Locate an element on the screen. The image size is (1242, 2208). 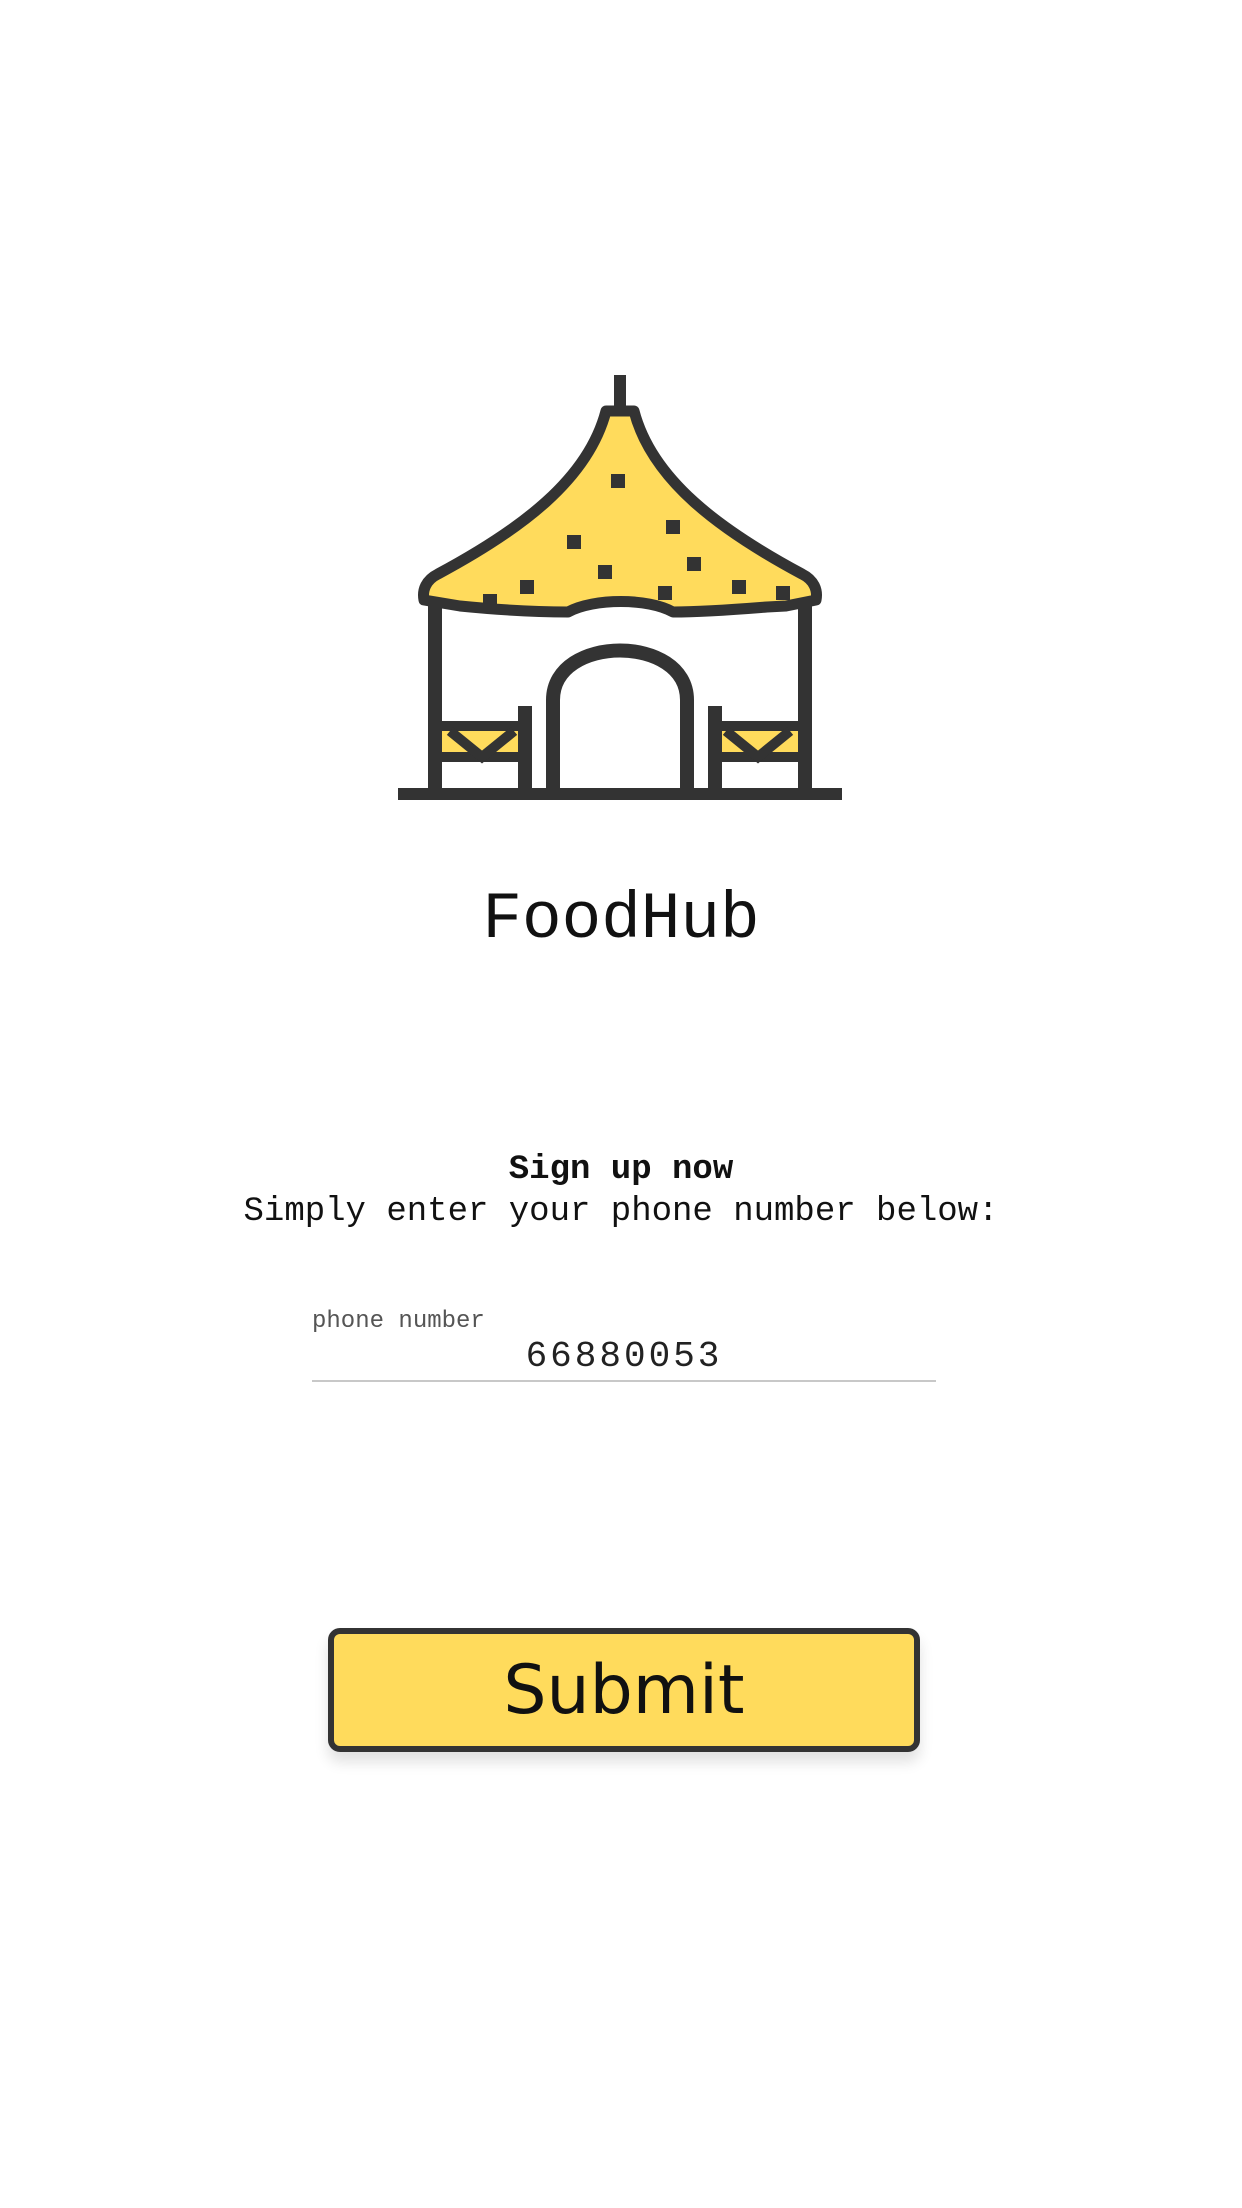
app-title: FoodHub is located at coordinates (621, 919).